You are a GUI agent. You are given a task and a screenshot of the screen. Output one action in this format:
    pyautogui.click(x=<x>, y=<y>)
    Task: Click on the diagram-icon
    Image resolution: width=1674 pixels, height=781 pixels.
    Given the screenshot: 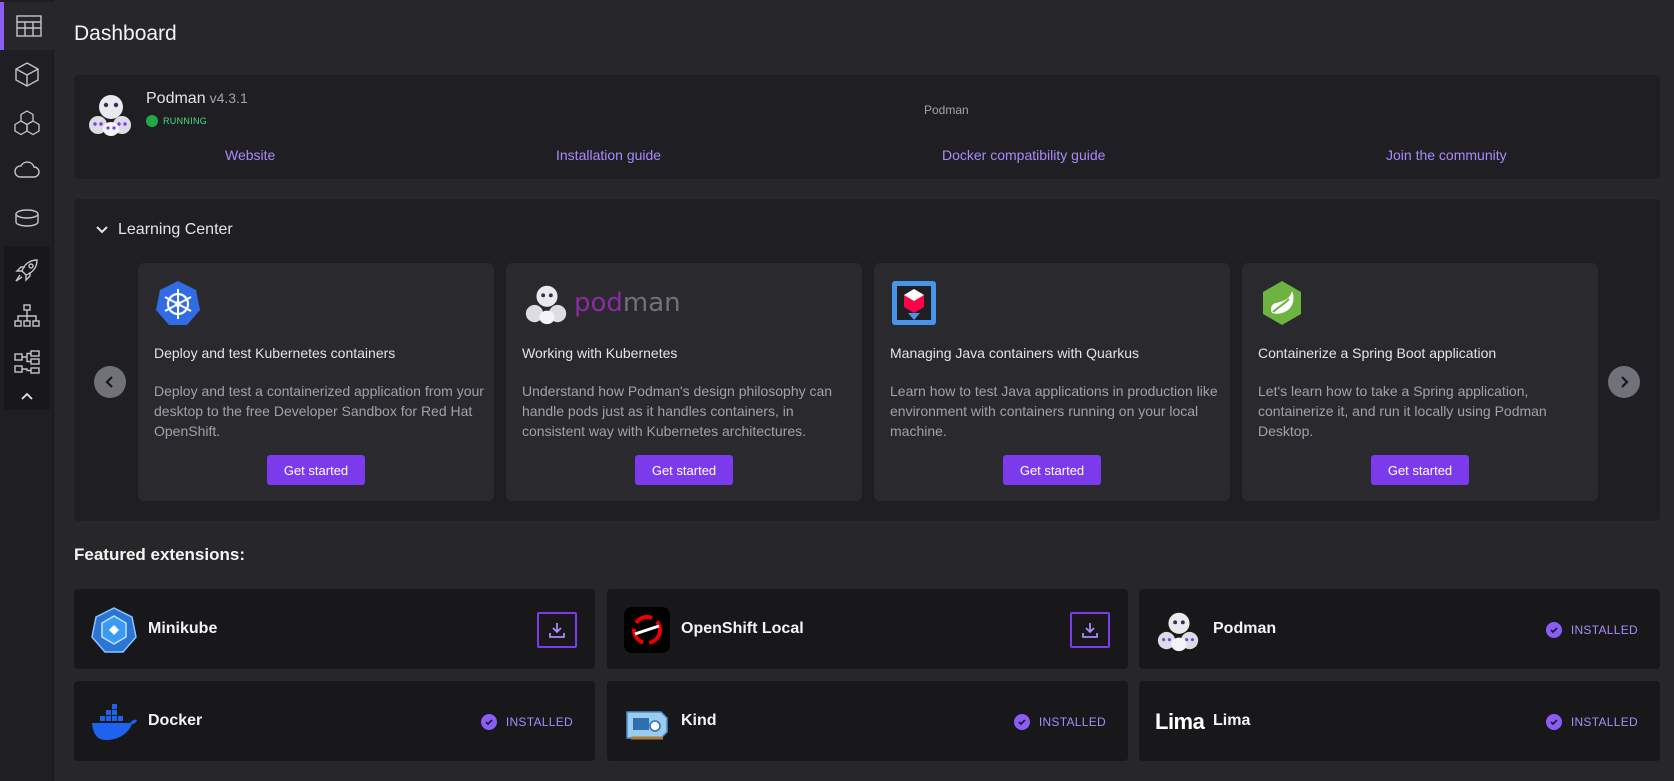 What is the action you would take?
    pyautogui.click(x=27, y=362)
    